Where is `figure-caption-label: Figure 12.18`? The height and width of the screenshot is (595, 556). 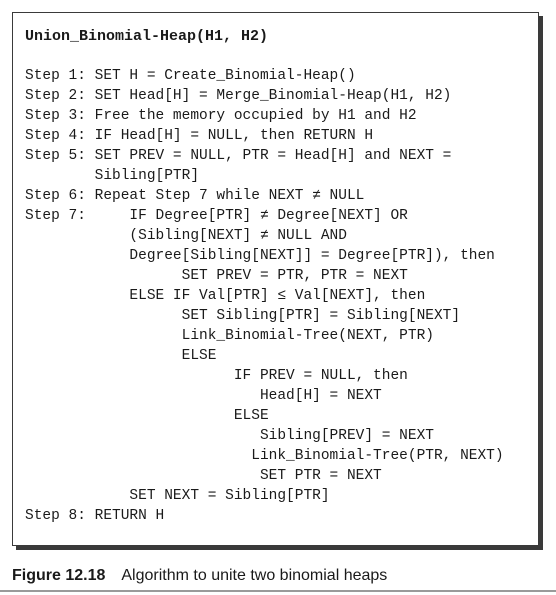
figure-caption-label: Figure 12.18 is located at coordinates (59, 575).